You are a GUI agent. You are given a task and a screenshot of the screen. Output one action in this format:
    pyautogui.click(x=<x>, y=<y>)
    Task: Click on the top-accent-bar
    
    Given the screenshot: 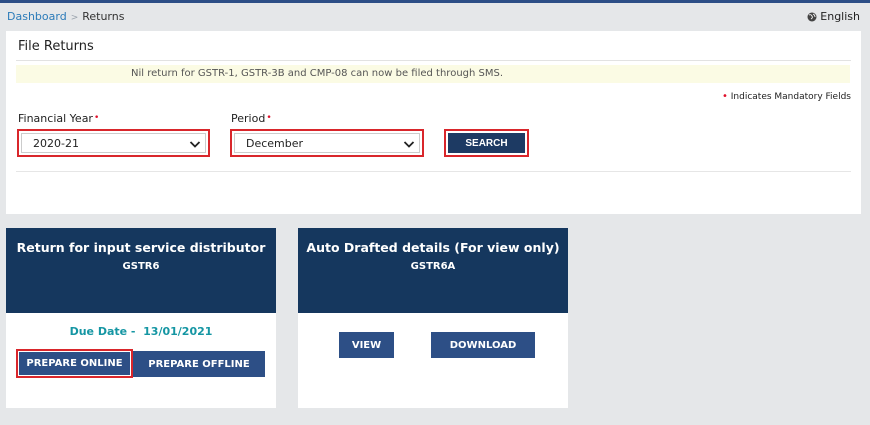 What is the action you would take?
    pyautogui.click(x=435, y=1)
    